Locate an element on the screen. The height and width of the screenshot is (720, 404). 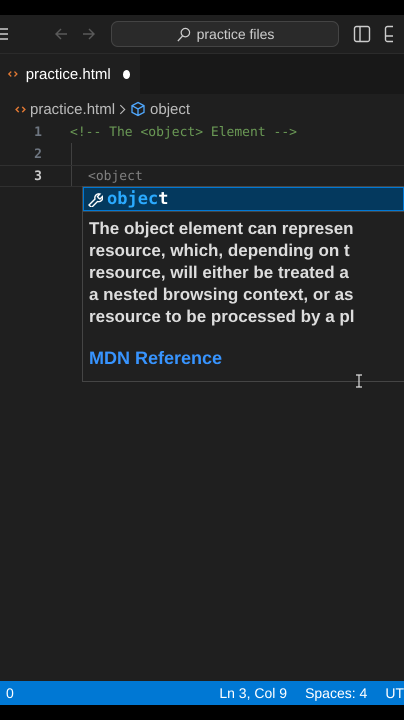
line-number: 3 is located at coordinates (38, 176).